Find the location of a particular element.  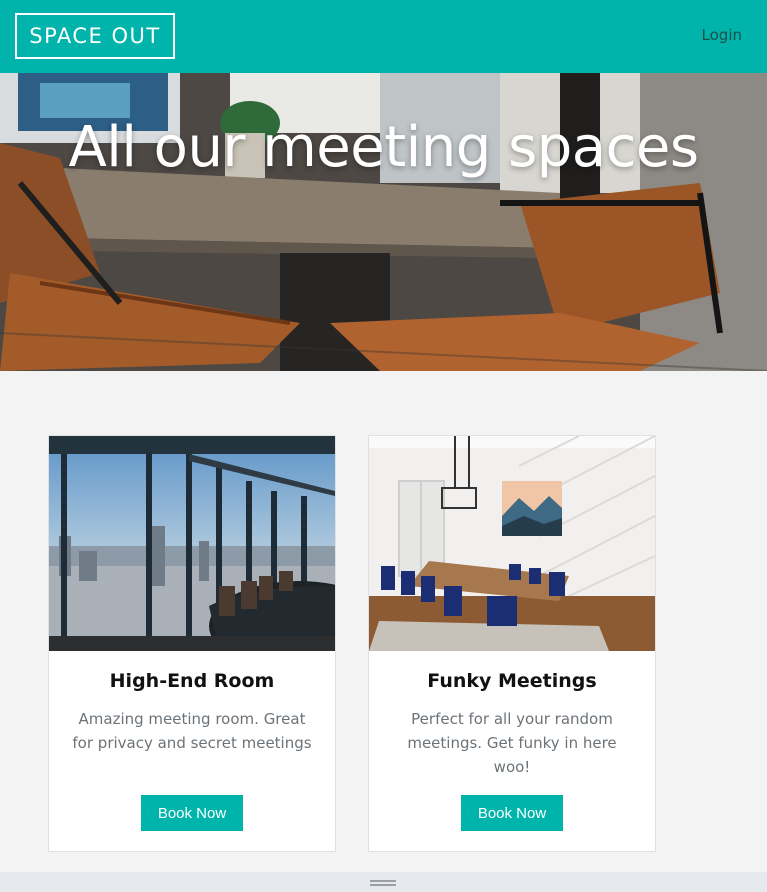

resize-handle-icon is located at coordinates (383, 883).